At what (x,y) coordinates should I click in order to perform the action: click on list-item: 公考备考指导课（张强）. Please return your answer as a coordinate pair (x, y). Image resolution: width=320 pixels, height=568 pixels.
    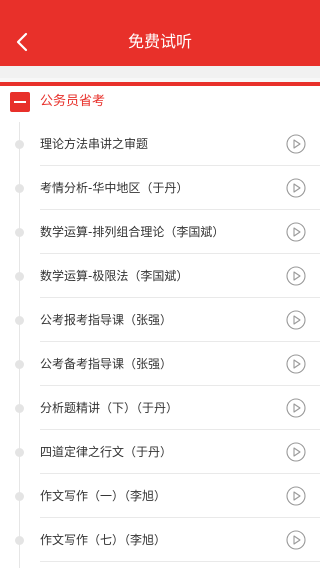
    Looking at the image, I should click on (160, 364).